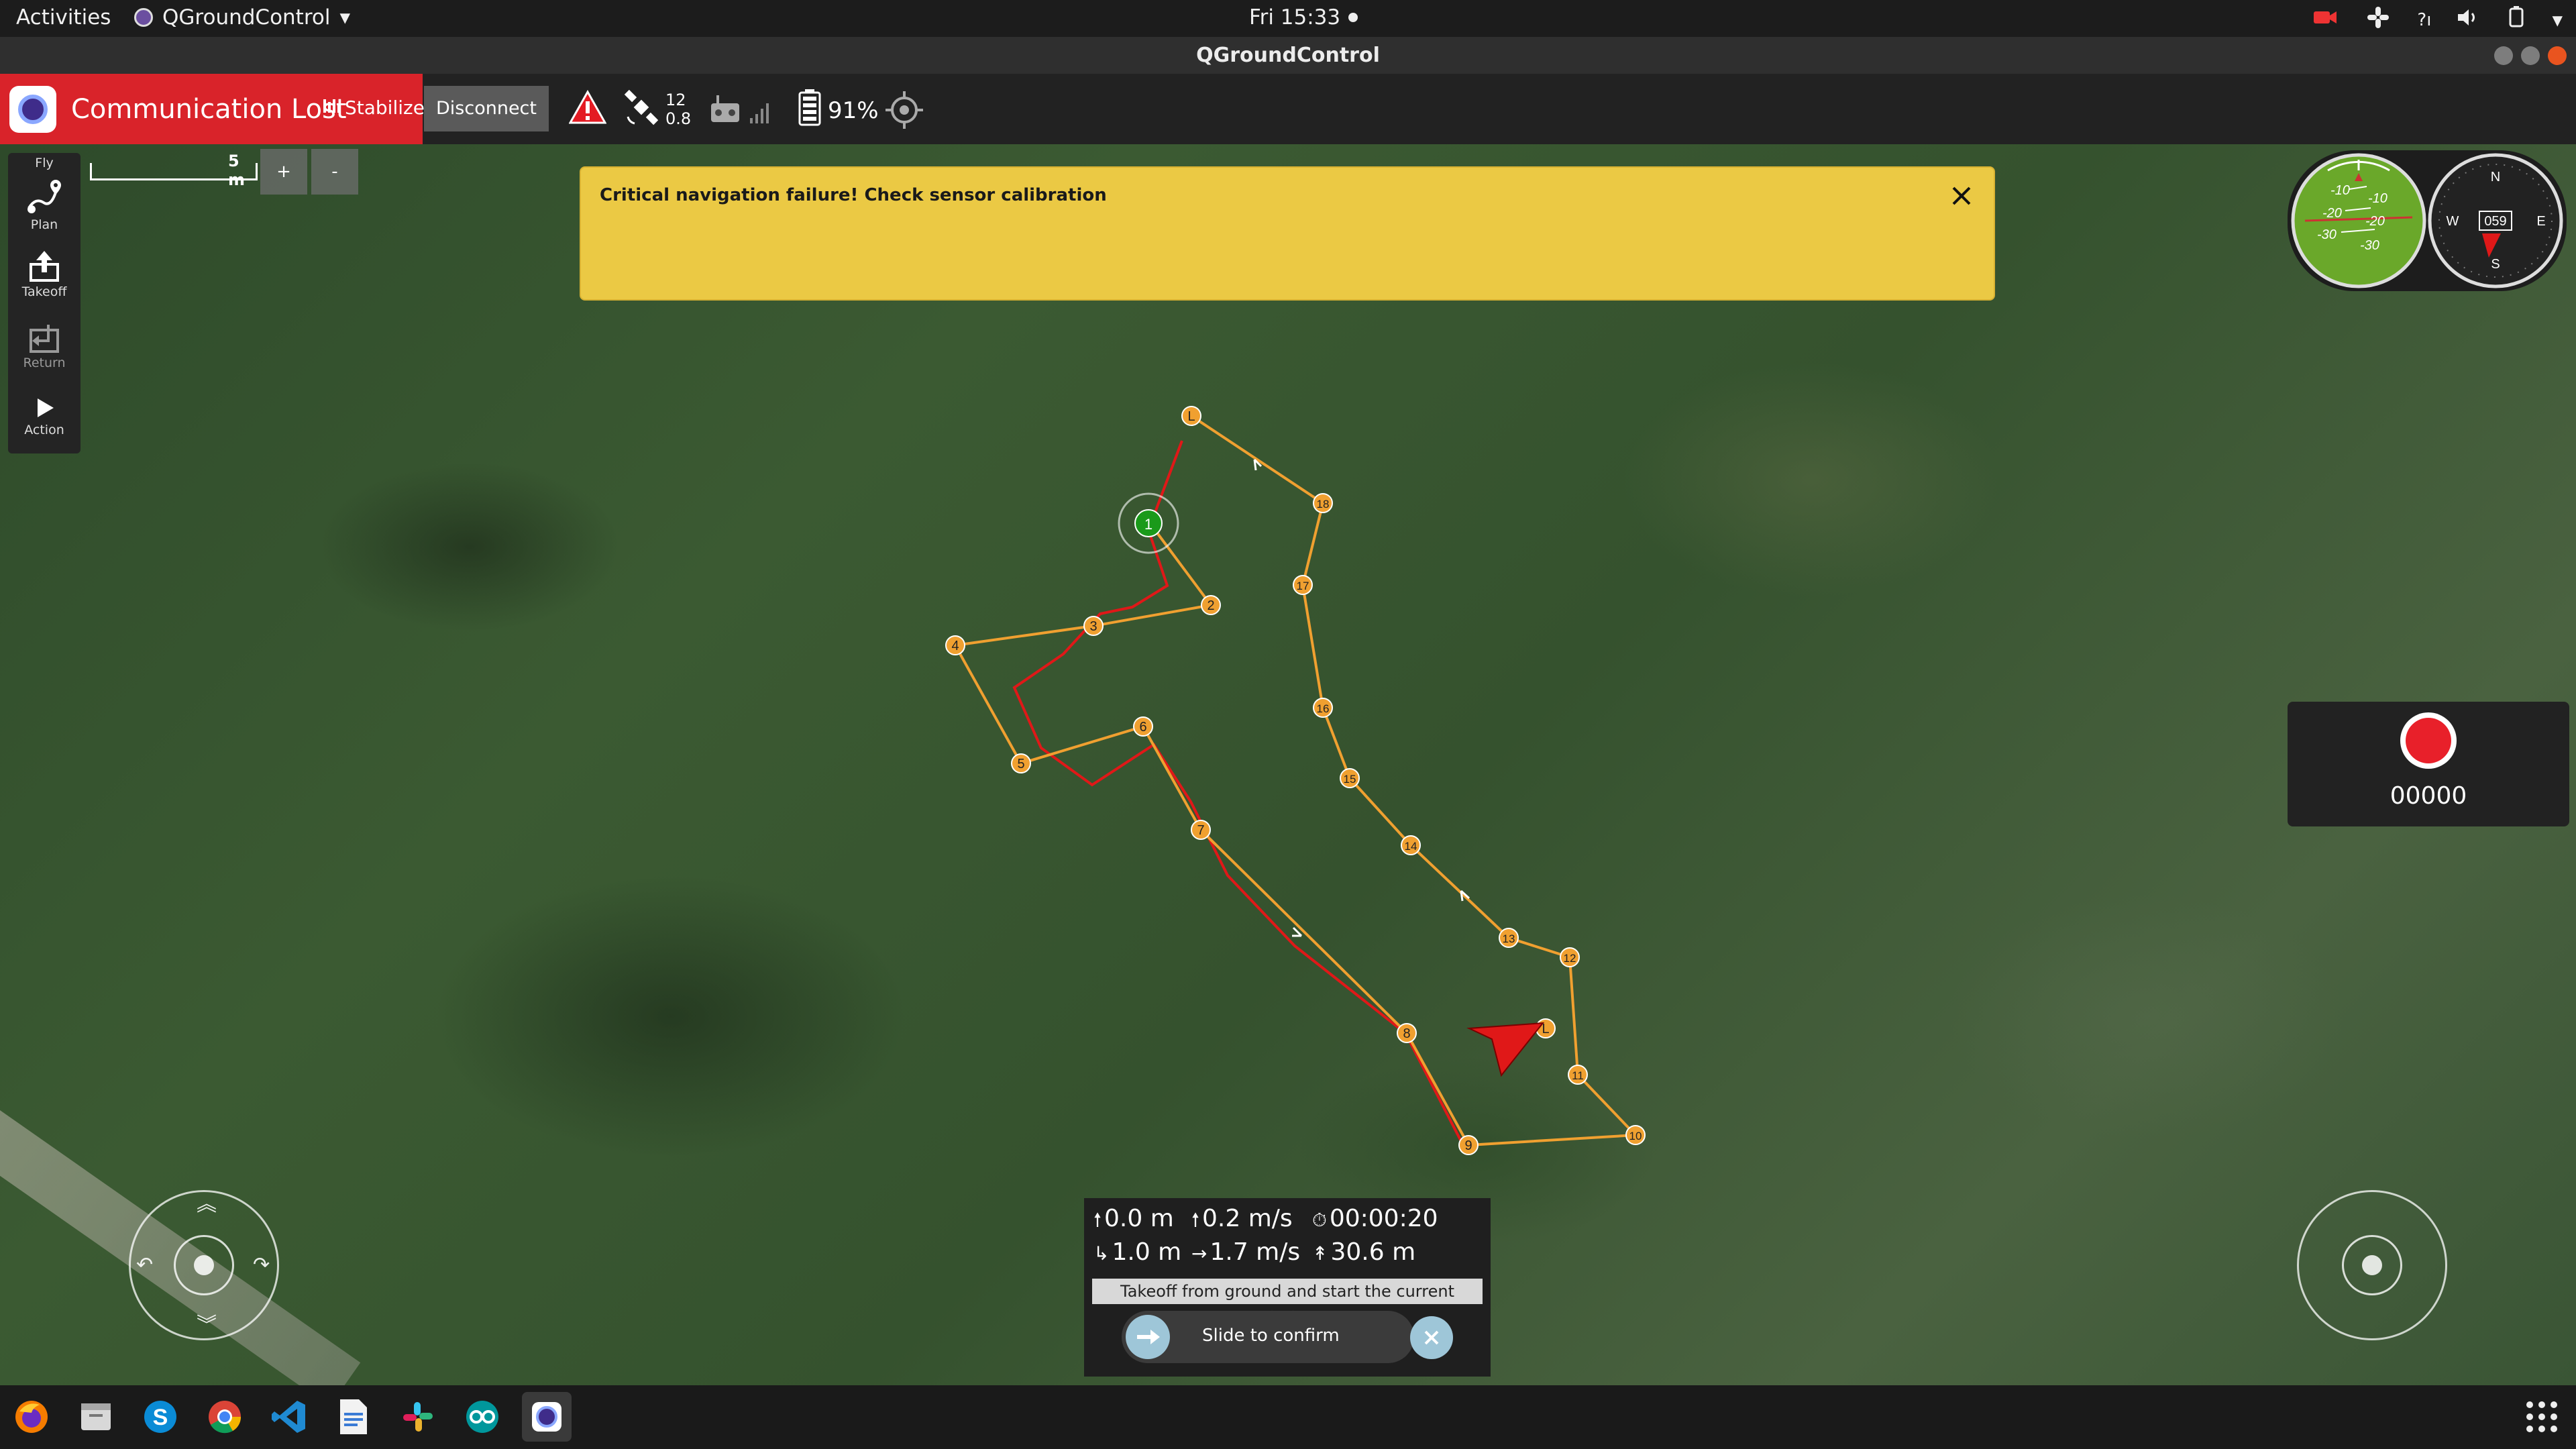 This screenshot has width=2576, height=1449. I want to click on action-button: Action, so click(44, 415).